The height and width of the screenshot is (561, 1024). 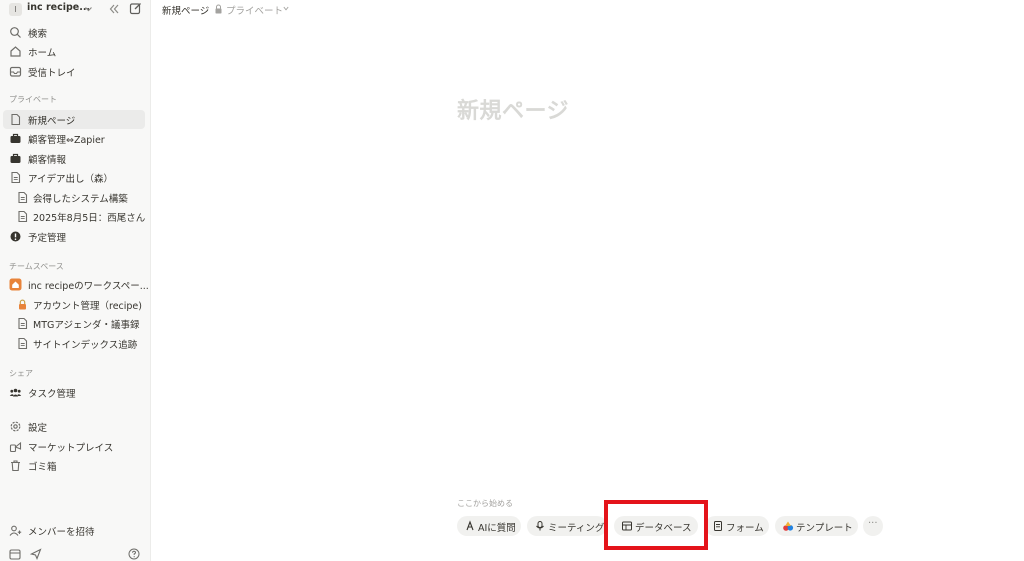 What do you see at coordinates (47, 238) in the screenshot?
I see `sidebar-item-label: 予定管理` at bounding box center [47, 238].